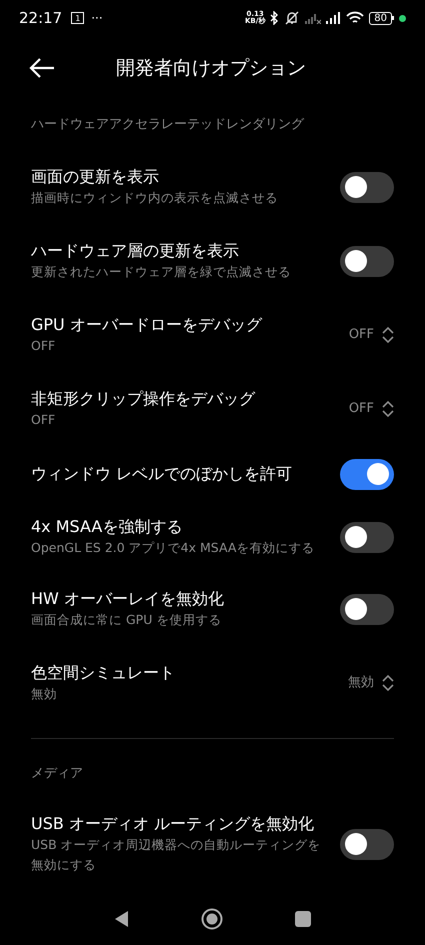  I want to click on bluetooth-icon, so click(275, 18).